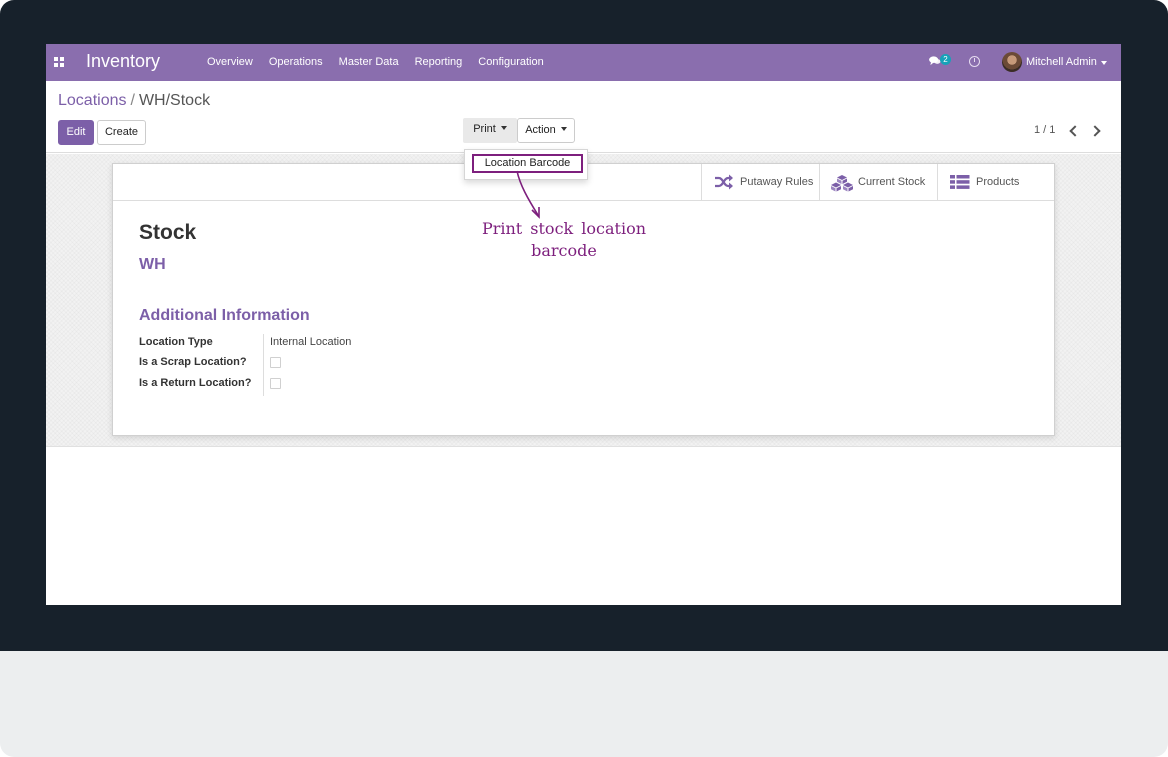 The width and height of the screenshot is (1168, 757). I want to click on putaway-rules-button: Putaway Rules, so click(760, 182).